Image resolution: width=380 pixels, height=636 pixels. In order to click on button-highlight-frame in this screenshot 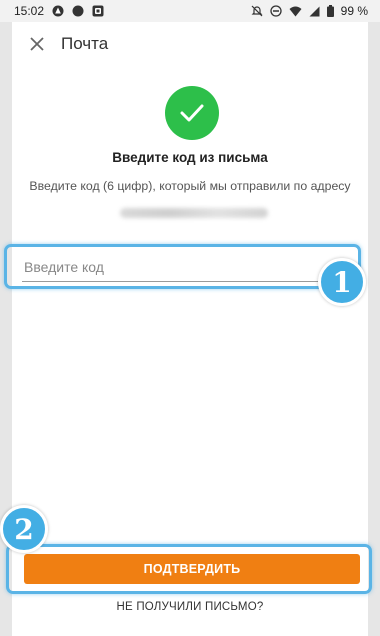, I will do `click(189, 569)`.